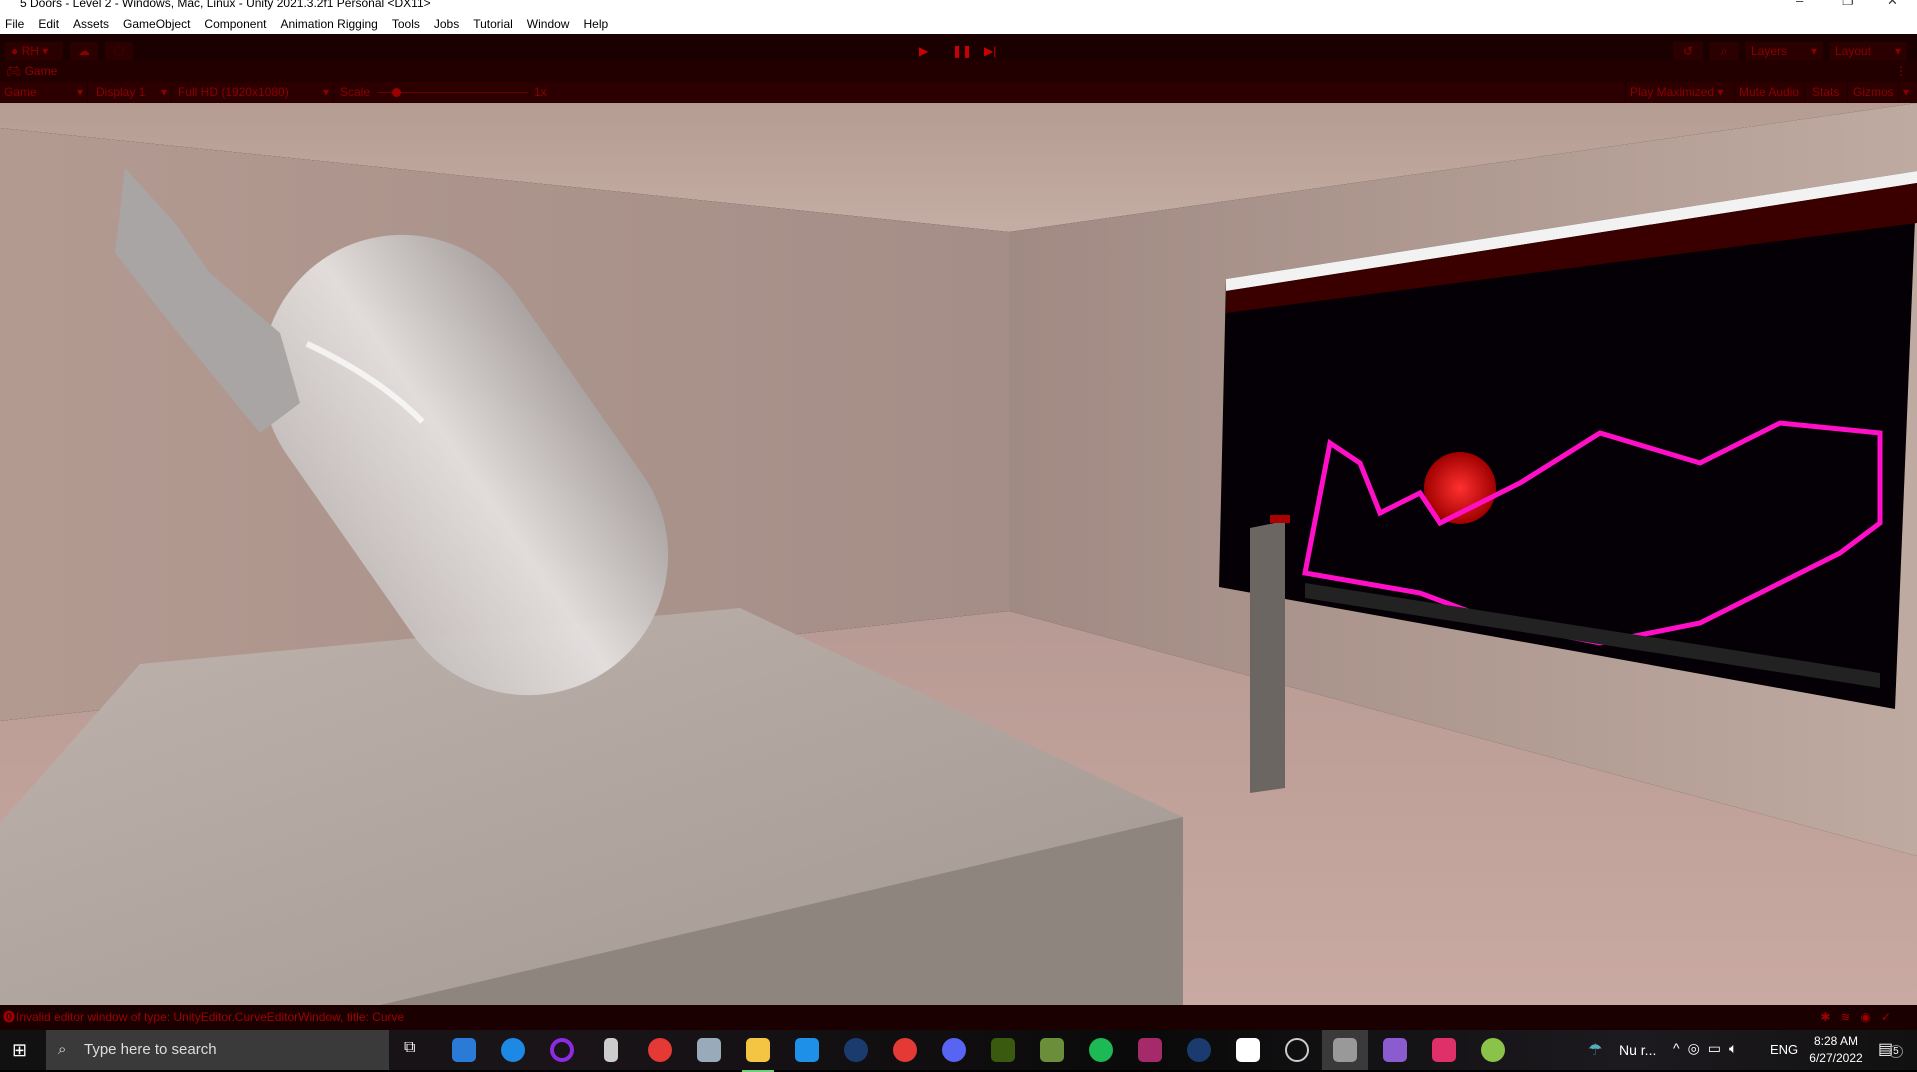 This screenshot has height=1072, width=1917. What do you see at coordinates (1896, 1051) in the screenshot?
I see `notification-count: 5` at bounding box center [1896, 1051].